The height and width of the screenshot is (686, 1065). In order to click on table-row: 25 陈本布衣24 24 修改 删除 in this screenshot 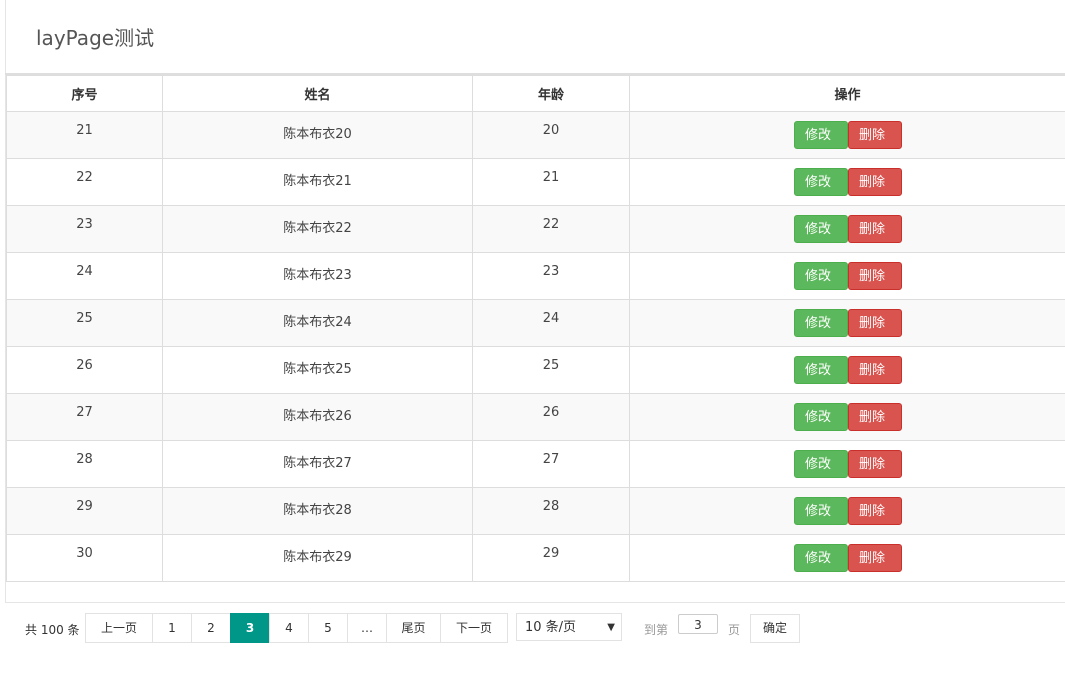, I will do `click(535, 323)`.